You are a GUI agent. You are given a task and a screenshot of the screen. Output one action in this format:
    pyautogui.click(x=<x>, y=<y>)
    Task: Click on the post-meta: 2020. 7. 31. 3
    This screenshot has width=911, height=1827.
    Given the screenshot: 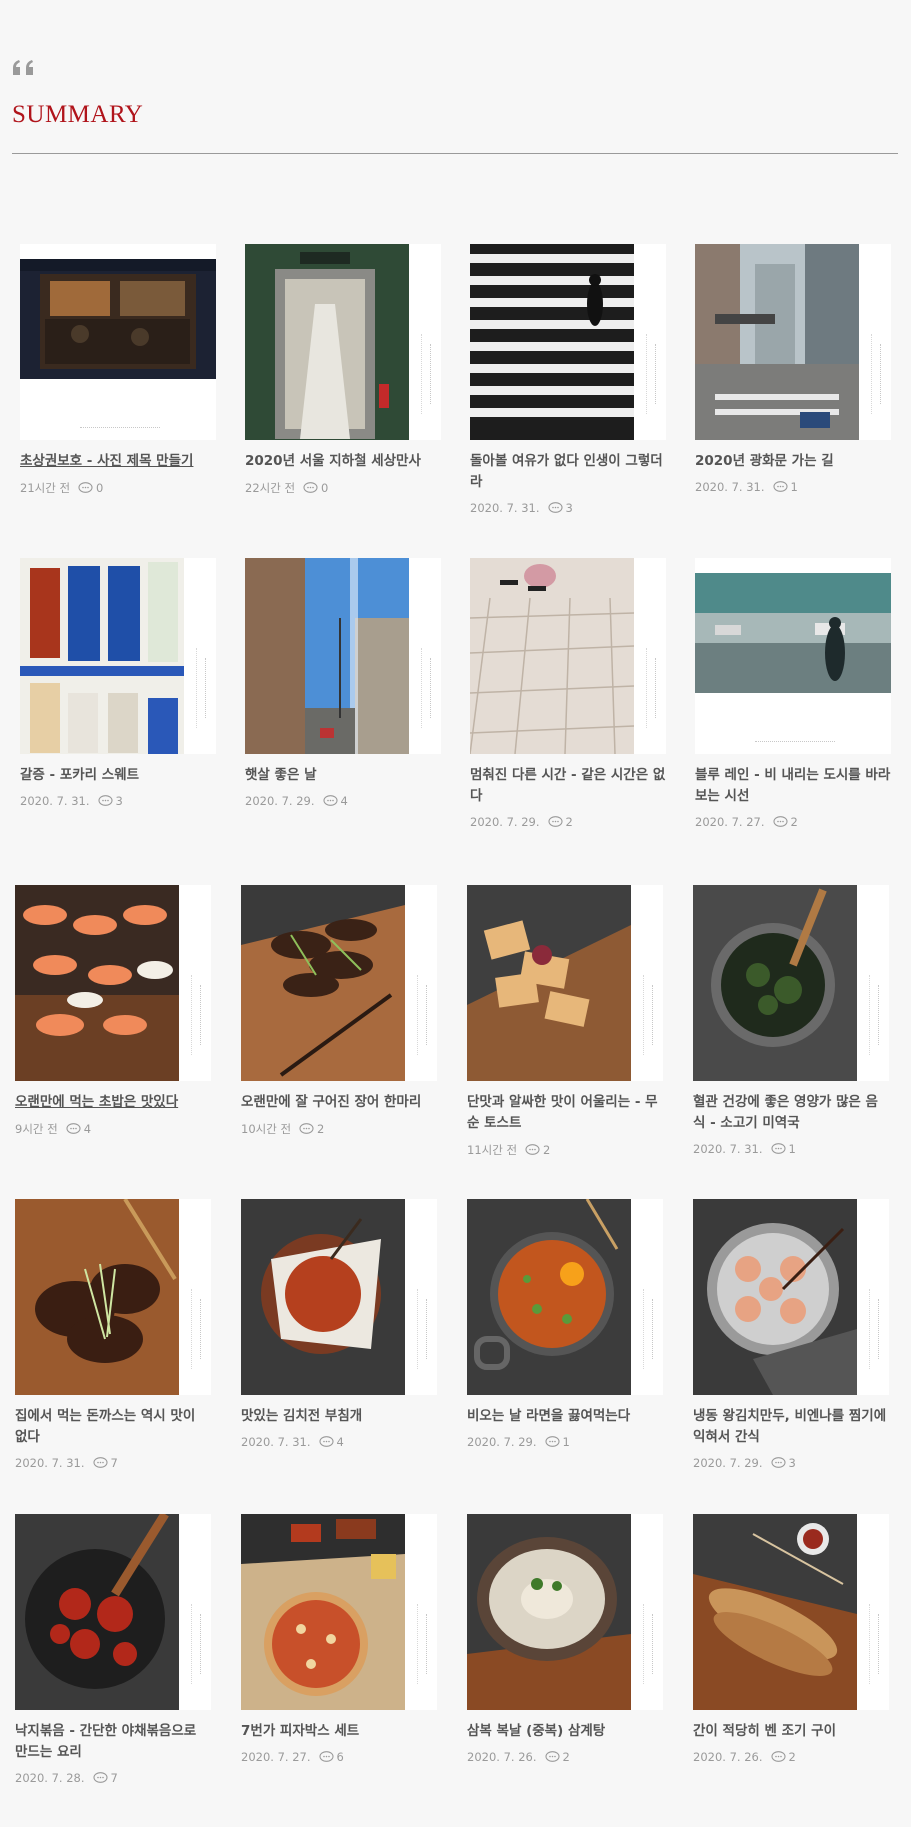 What is the action you would take?
    pyautogui.click(x=120, y=801)
    